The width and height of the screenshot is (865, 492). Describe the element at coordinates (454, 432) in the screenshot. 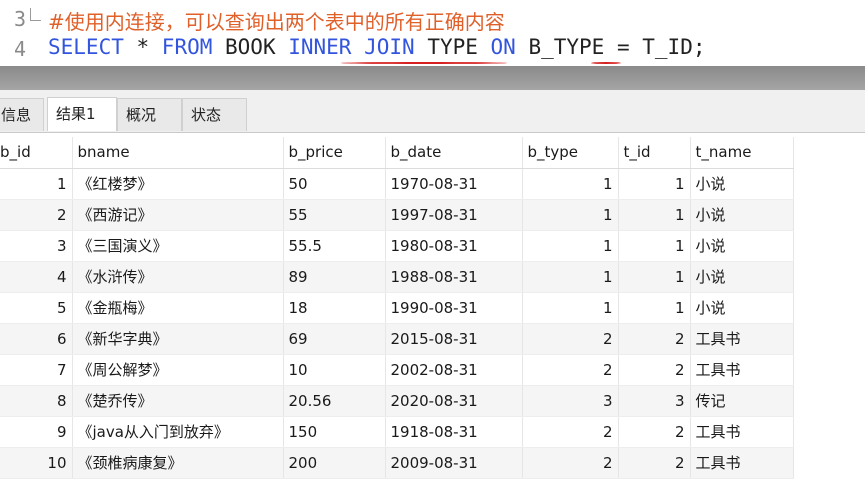

I see `cell-b-date: 1918-08-31` at that location.